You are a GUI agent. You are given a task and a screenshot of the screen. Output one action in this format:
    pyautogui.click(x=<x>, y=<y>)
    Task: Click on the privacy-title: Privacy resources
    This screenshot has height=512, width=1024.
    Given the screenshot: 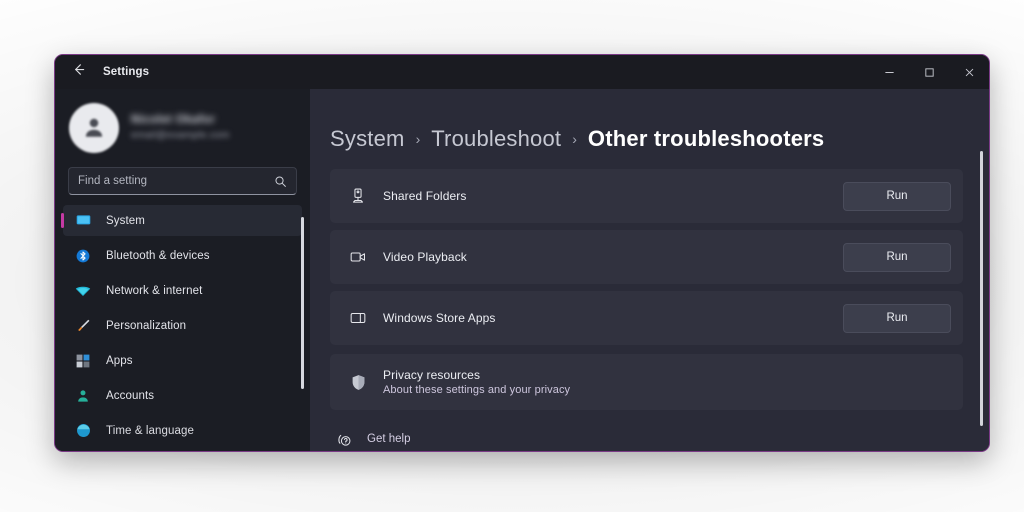 What is the action you would take?
    pyautogui.click(x=432, y=375)
    